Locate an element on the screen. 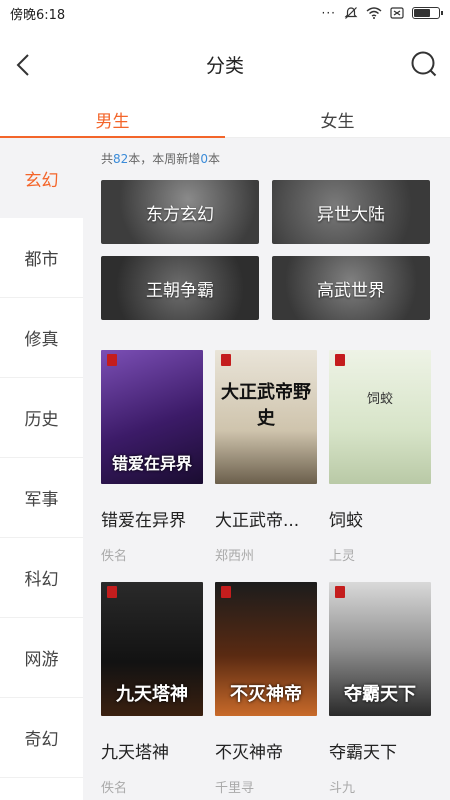  book-cover: 九天塔神 is located at coordinates (152, 649).